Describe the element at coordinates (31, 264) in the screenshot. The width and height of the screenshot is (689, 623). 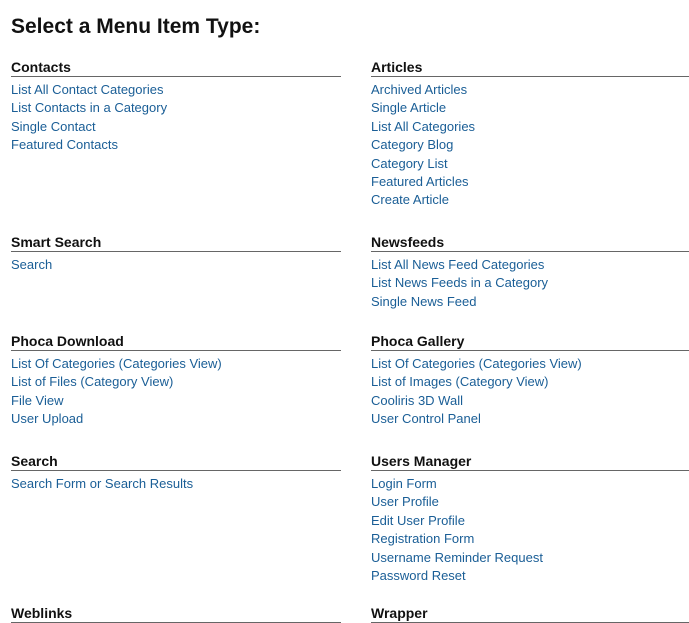
I see `menu-type-link: Search` at that location.